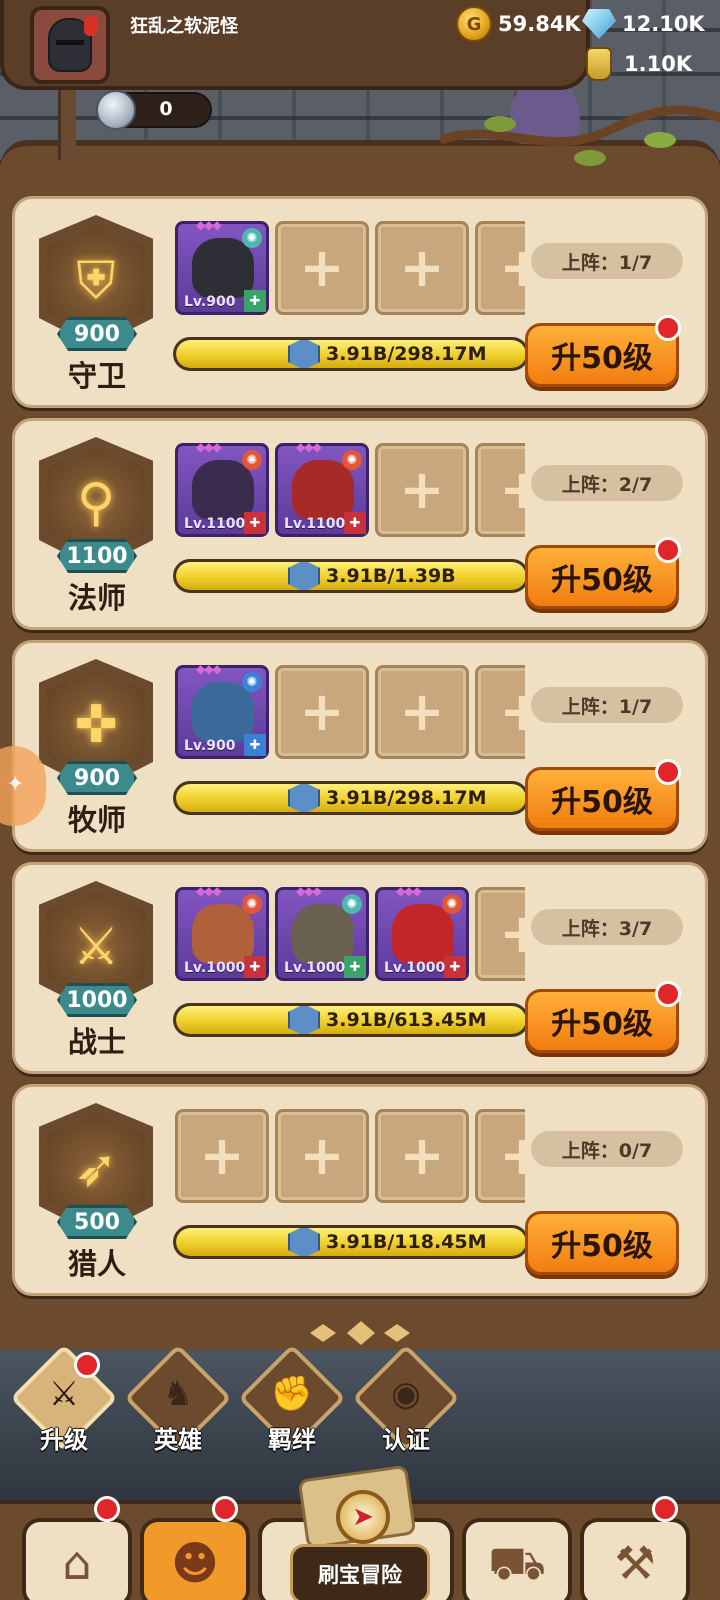  I want to click on class-name: 战士, so click(96, 1042).